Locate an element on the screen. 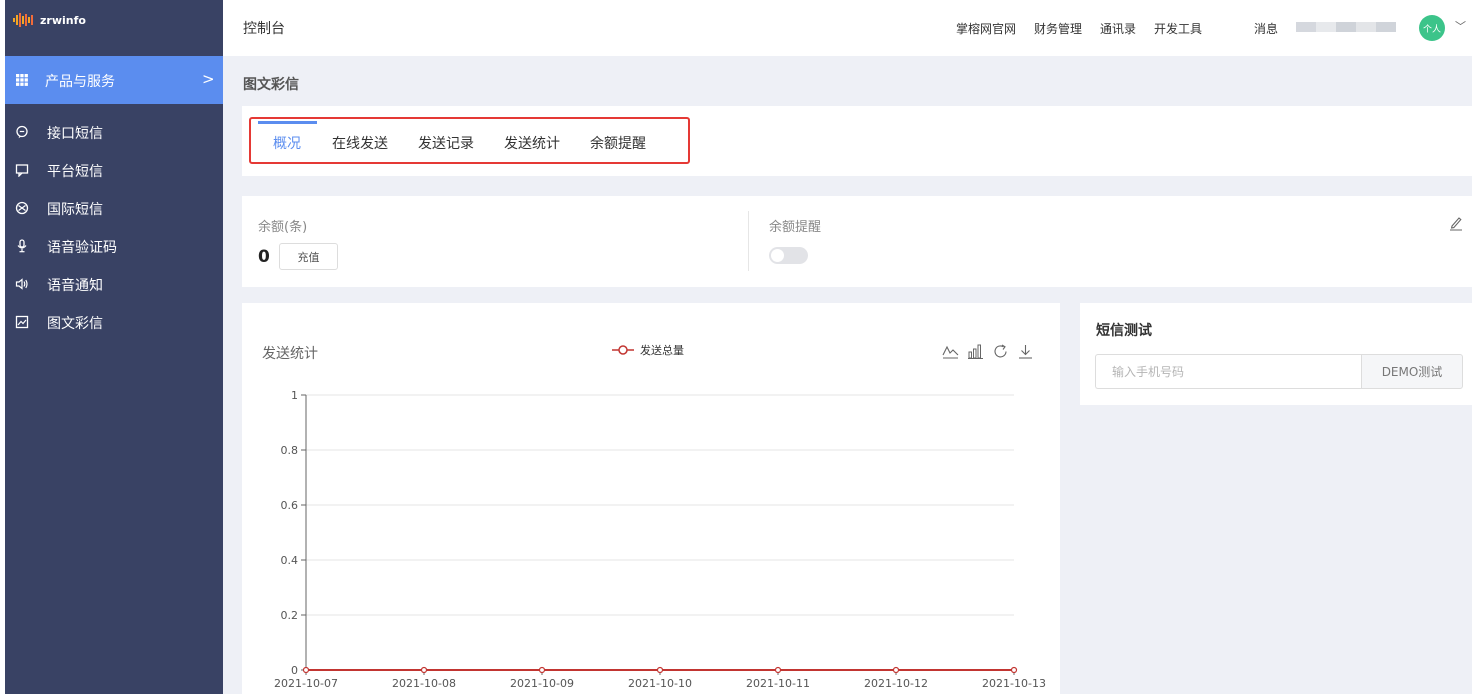 The width and height of the screenshot is (1472, 694). messages-link: 消息 is located at coordinates (1266, 28).